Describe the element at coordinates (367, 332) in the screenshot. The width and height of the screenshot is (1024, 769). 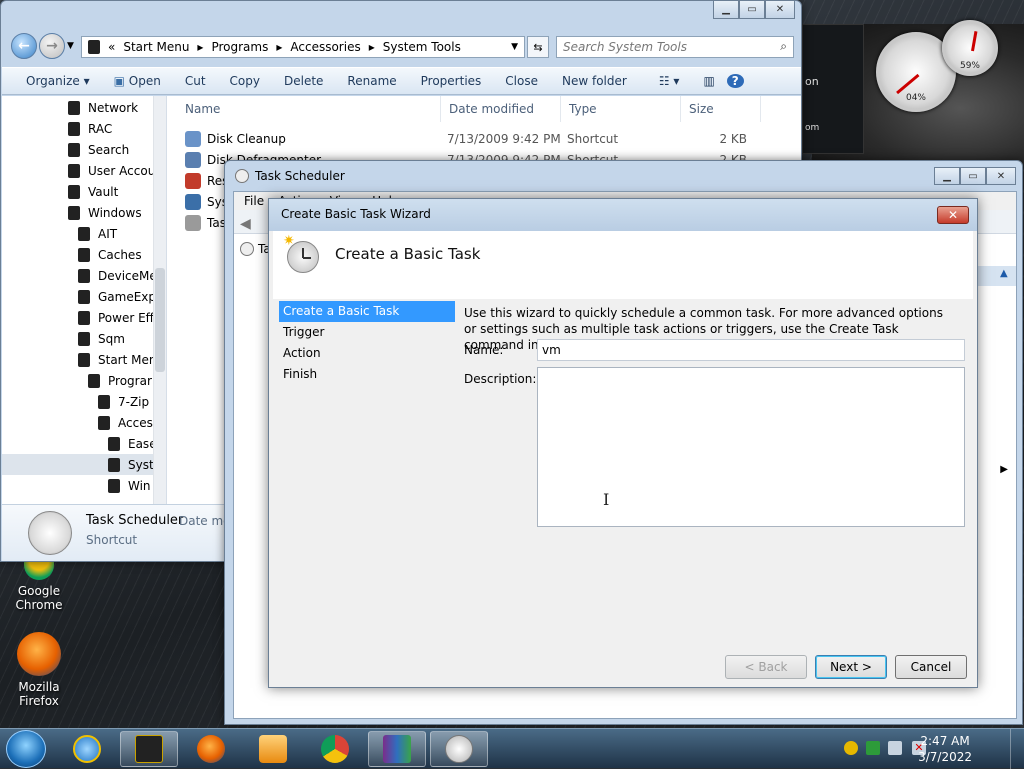
I see `step-trigger: Trigger` at that location.